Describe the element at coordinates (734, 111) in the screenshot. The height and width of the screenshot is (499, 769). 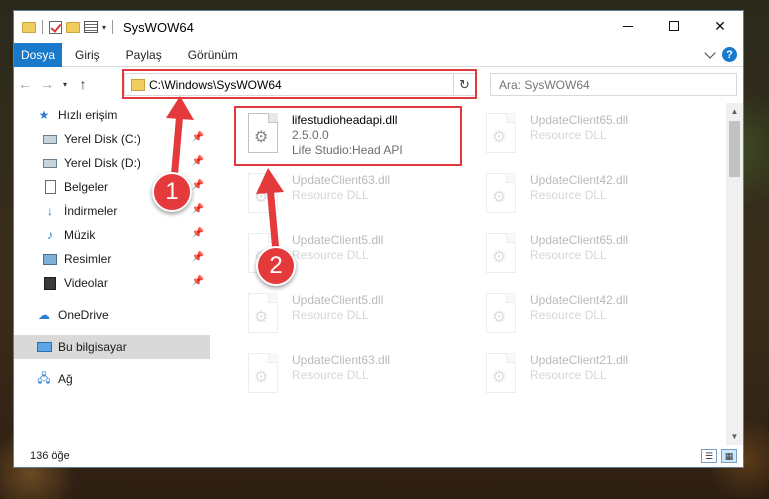
I see `scroll-up-icon: ▲` at that location.